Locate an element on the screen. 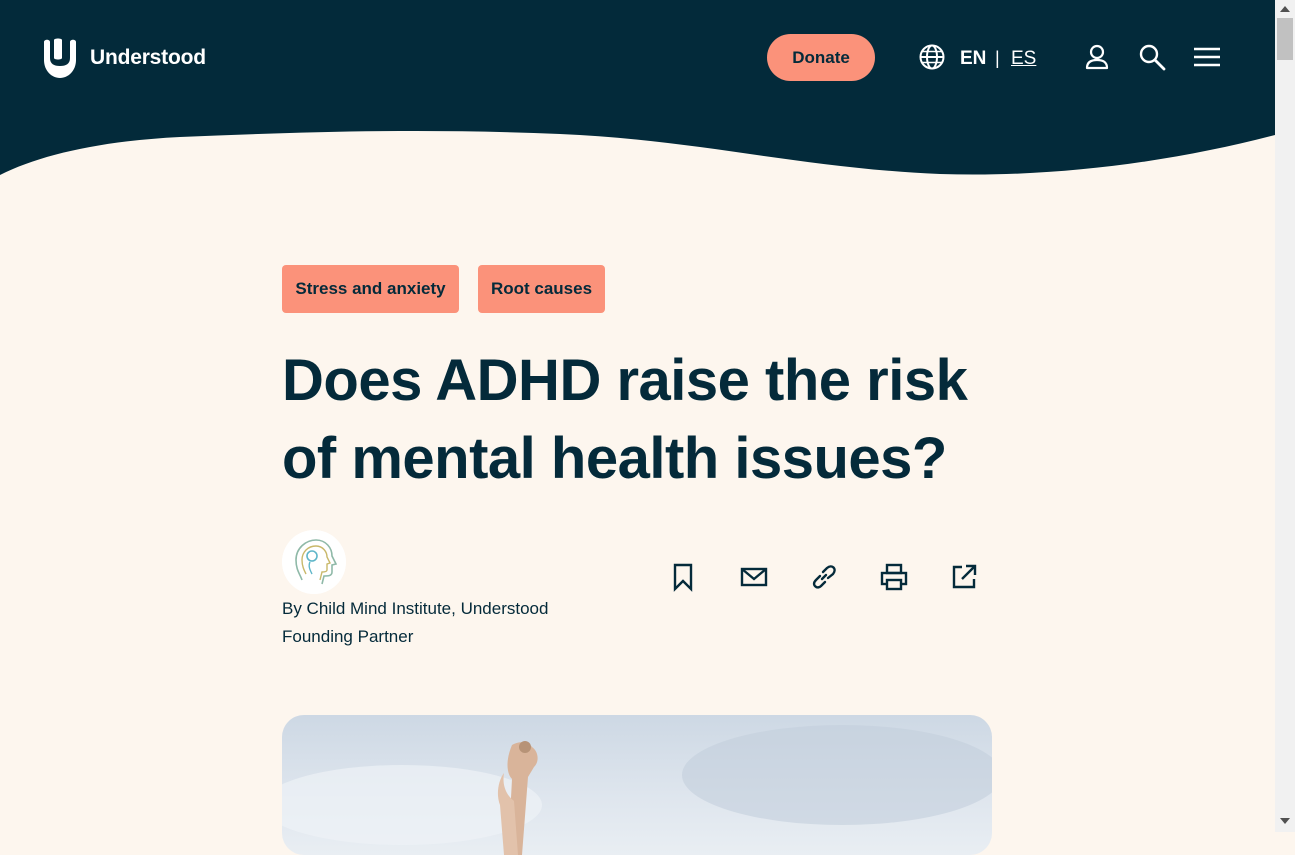 This screenshot has height=855, width=1295. child-mind-institute-logo-icon is located at coordinates (314, 562).